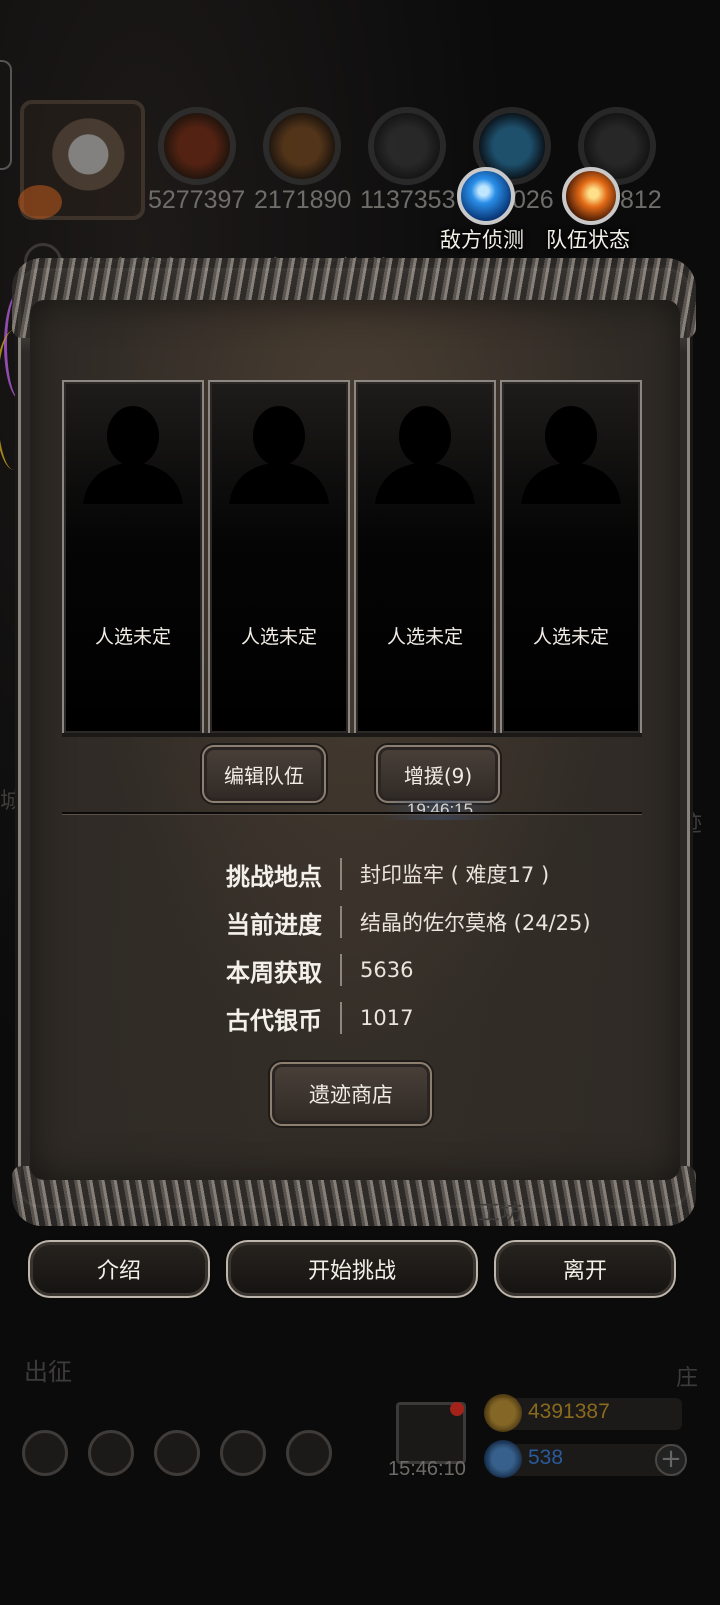 The width and height of the screenshot is (720, 1605). Describe the element at coordinates (641, 200) in the screenshot. I see `resource-value: 812` at that location.